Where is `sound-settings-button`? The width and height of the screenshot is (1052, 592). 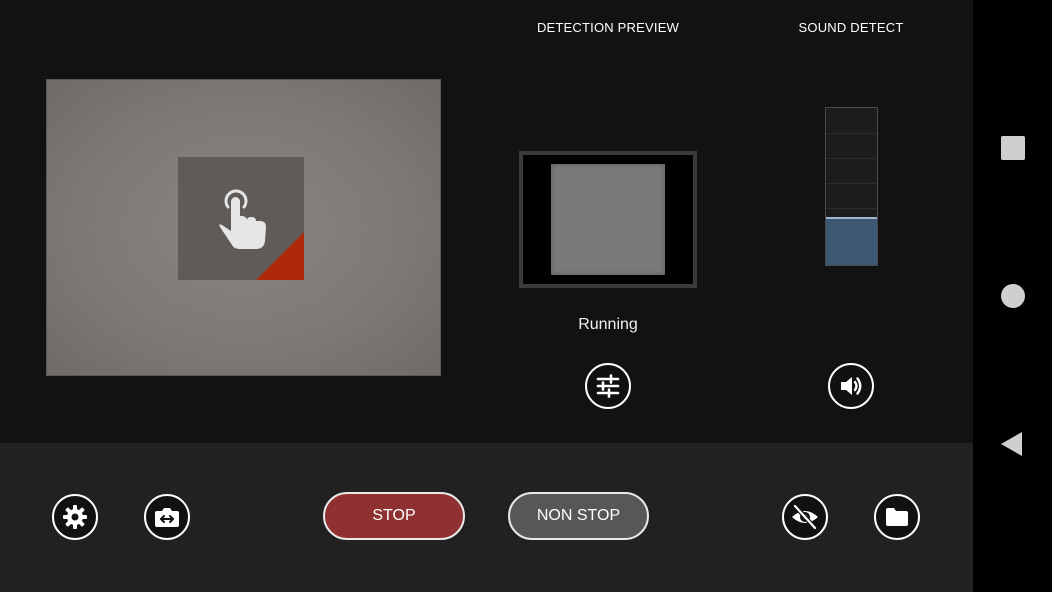
sound-settings-button is located at coordinates (851, 386).